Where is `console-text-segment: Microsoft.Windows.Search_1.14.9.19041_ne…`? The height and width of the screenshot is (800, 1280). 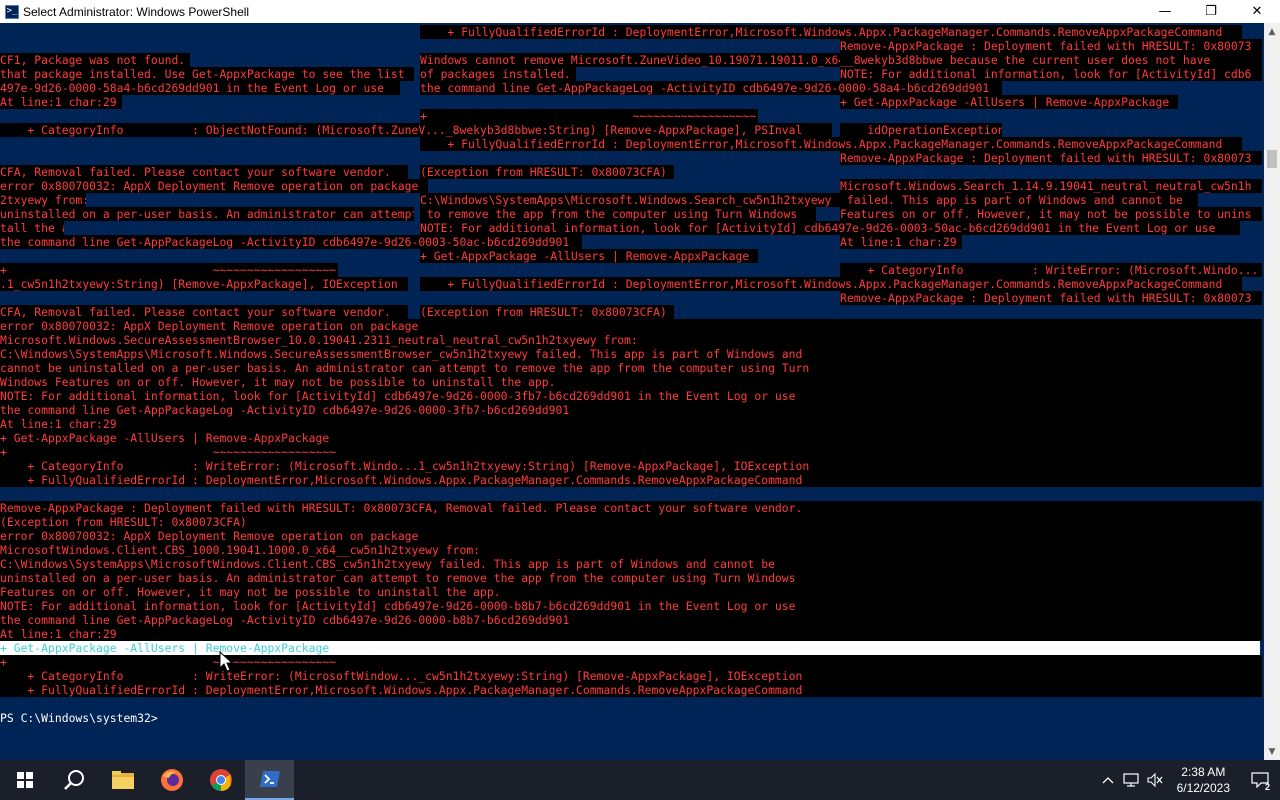
console-text-segment: Microsoft.Windows.Search_1.14.9.19041_ne… is located at coordinates (1051, 186).